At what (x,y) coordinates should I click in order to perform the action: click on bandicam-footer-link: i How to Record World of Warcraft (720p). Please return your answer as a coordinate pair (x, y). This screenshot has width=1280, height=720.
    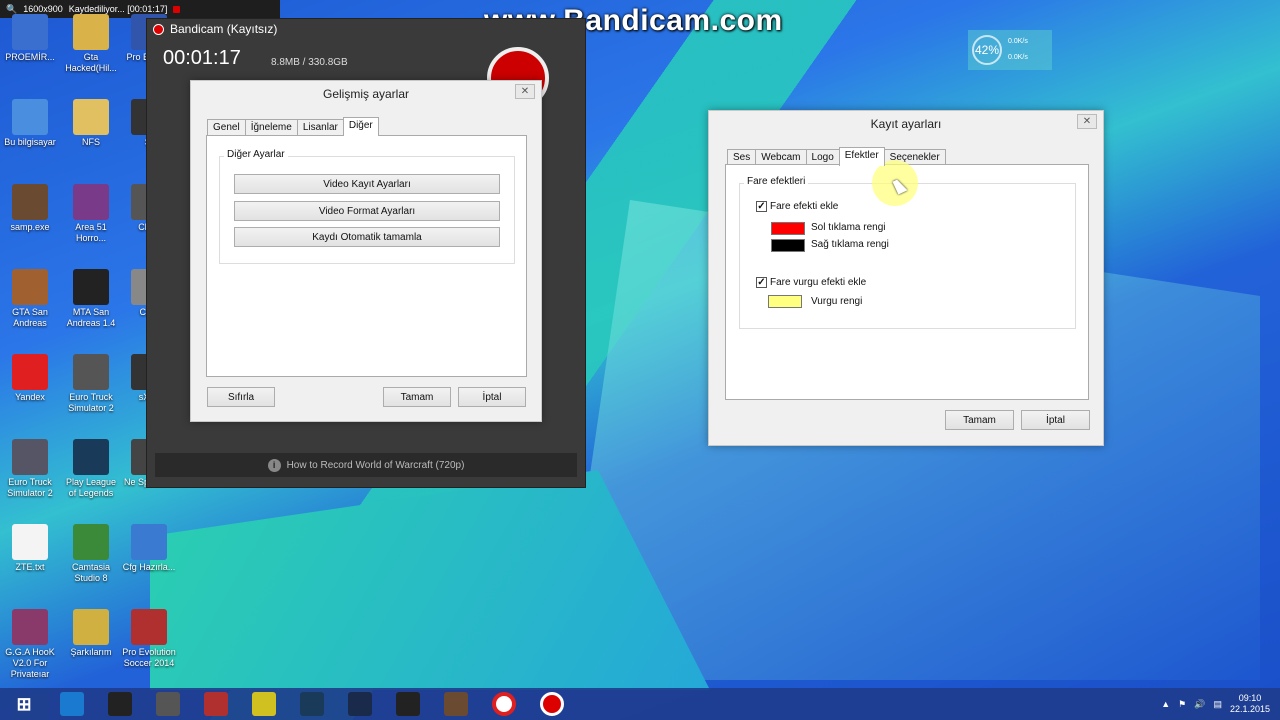
    Looking at the image, I should click on (366, 465).